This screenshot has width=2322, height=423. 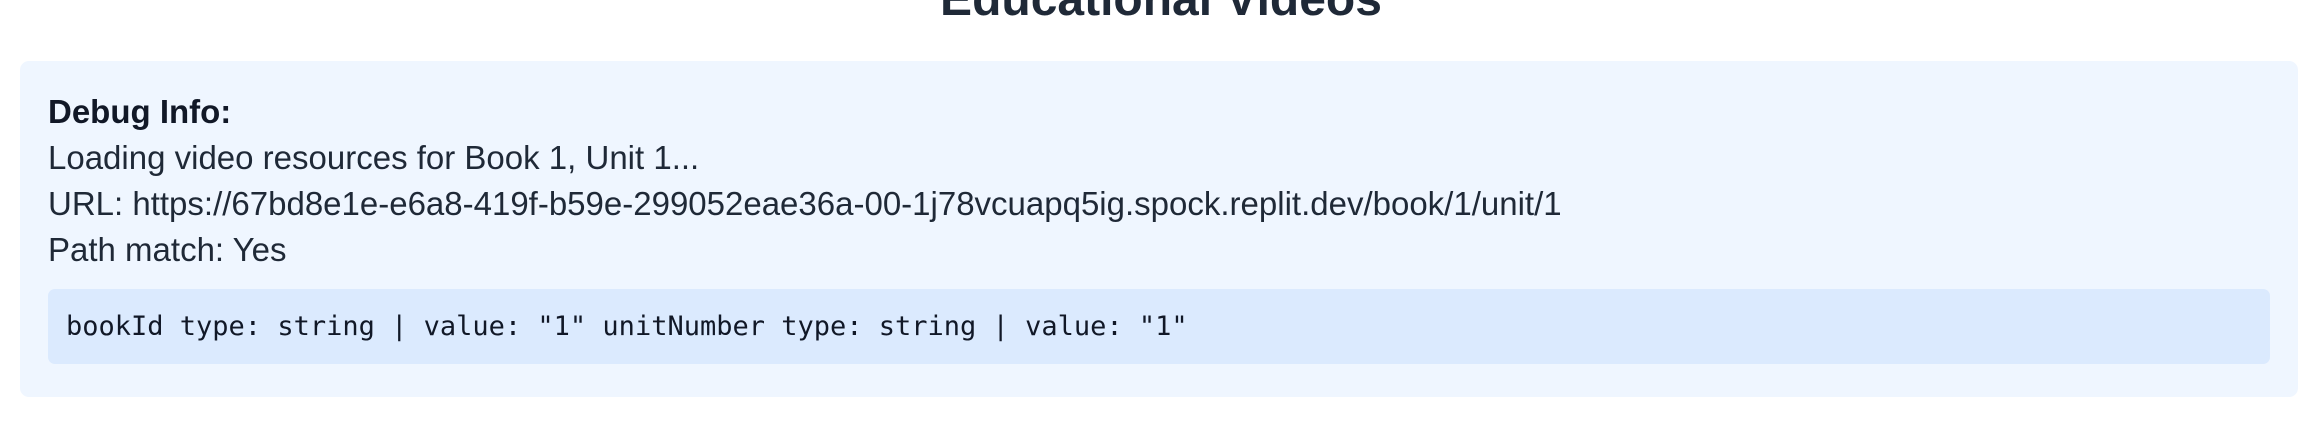 What do you see at coordinates (140, 111) in the screenshot?
I see `debug-heading: Debug Info:` at bounding box center [140, 111].